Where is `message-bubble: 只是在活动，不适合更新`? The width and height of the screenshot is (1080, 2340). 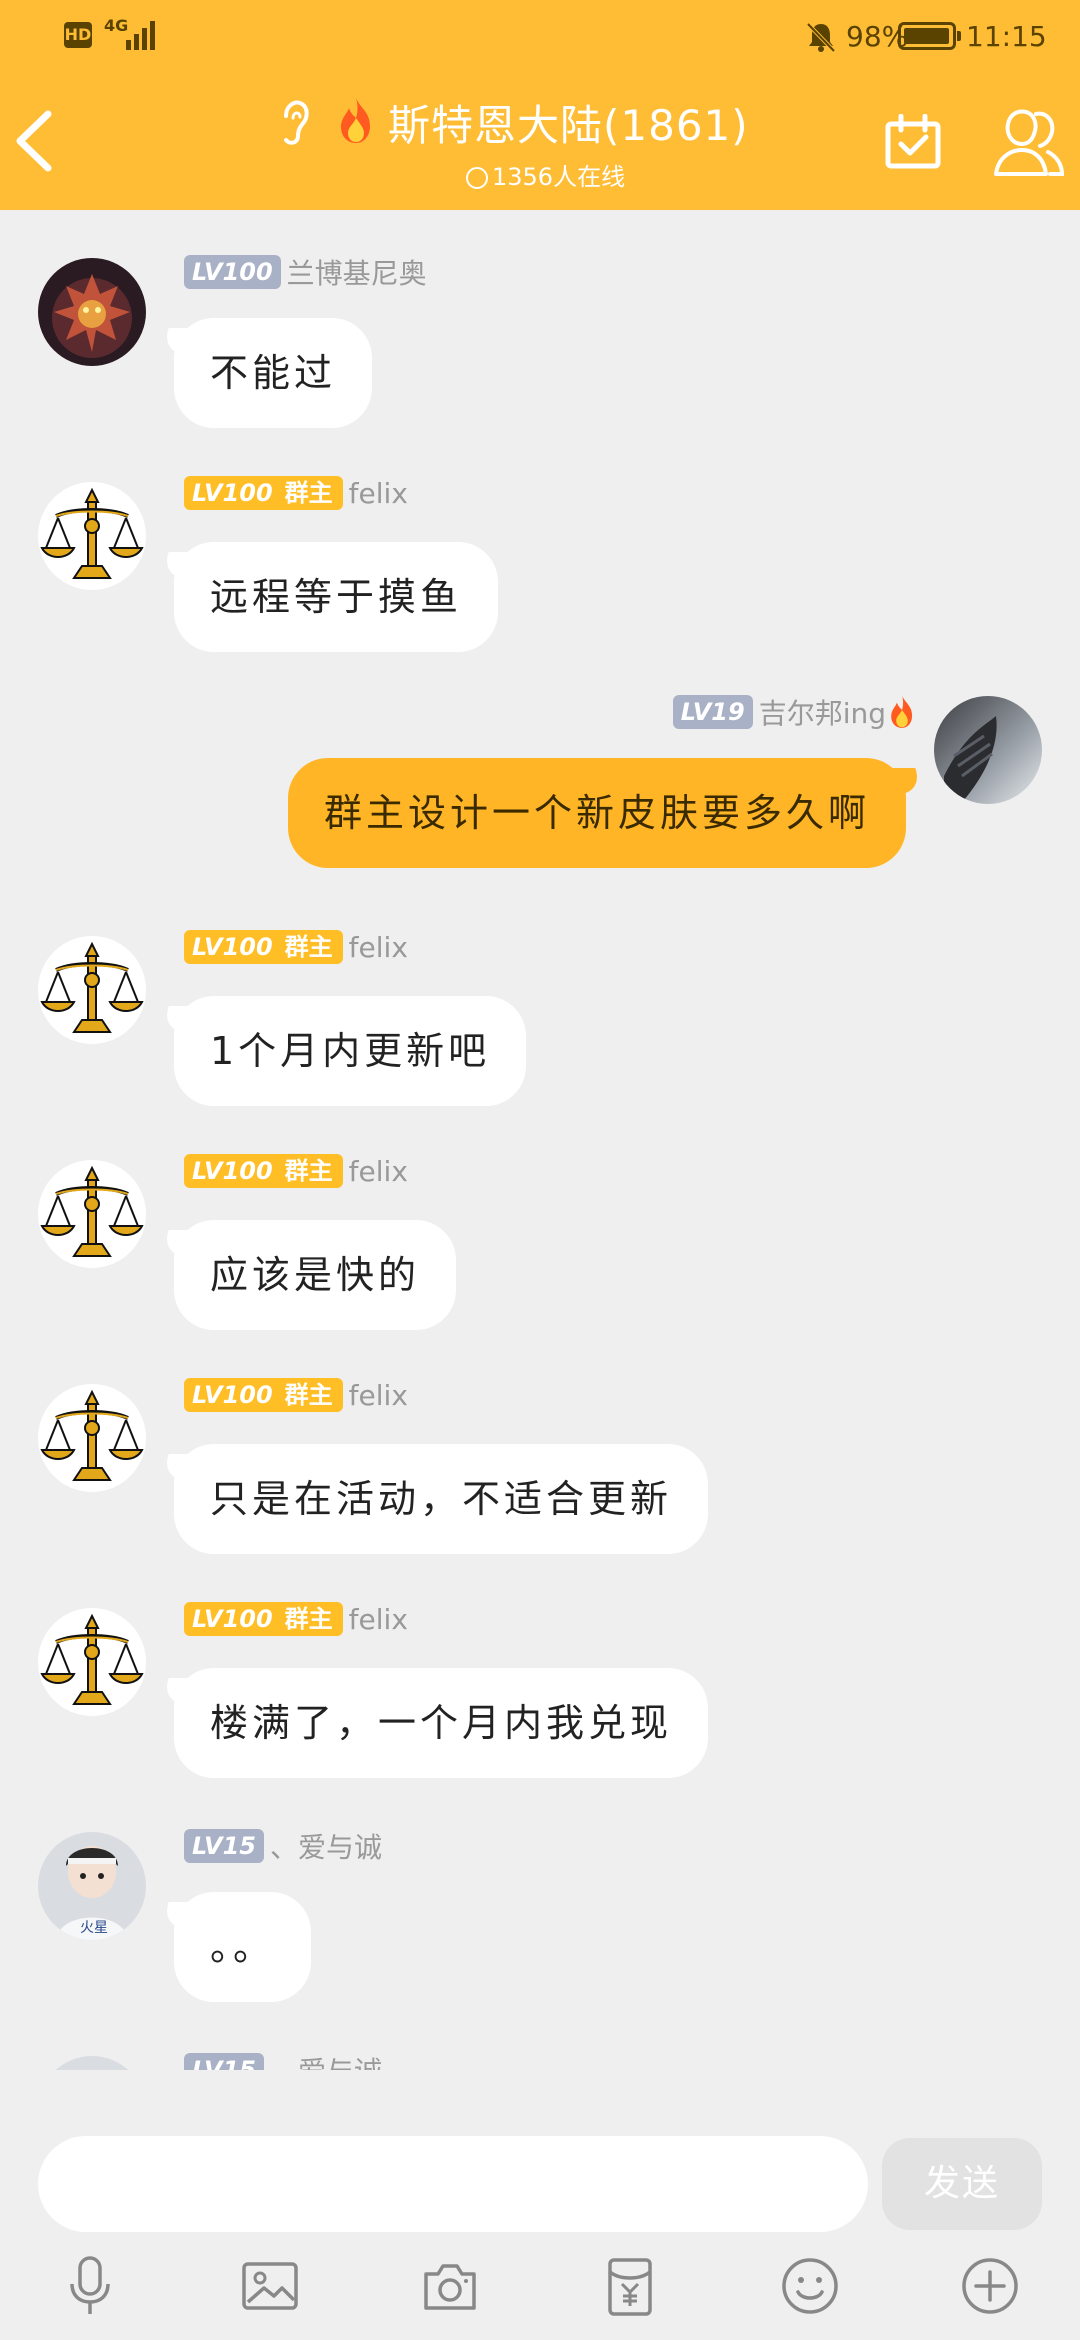 message-bubble: 只是在活动，不适合更新 is located at coordinates (441, 1499).